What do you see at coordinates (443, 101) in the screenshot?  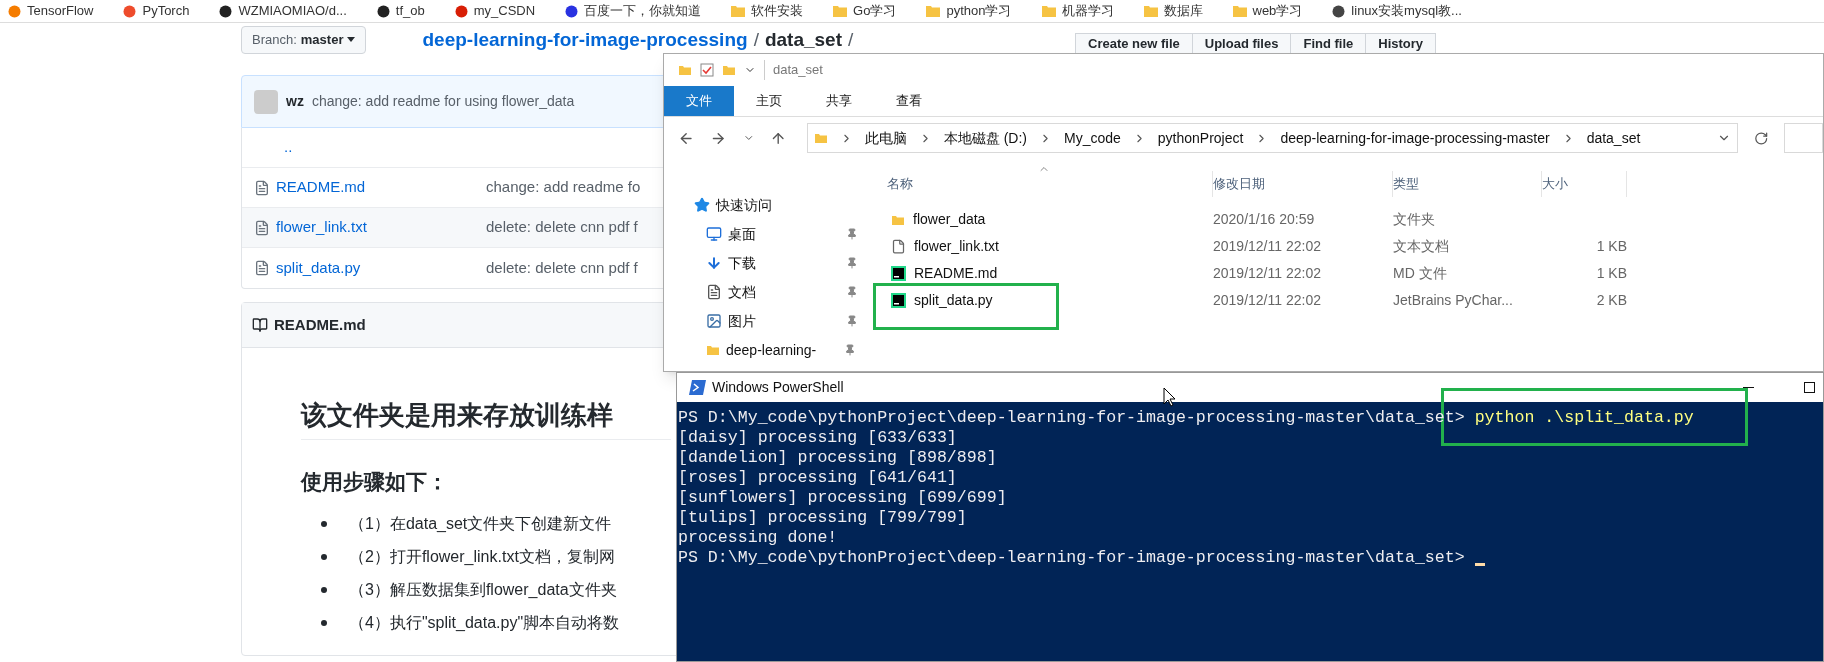 I see `commit-message: change: add readme for using flower_data` at bounding box center [443, 101].